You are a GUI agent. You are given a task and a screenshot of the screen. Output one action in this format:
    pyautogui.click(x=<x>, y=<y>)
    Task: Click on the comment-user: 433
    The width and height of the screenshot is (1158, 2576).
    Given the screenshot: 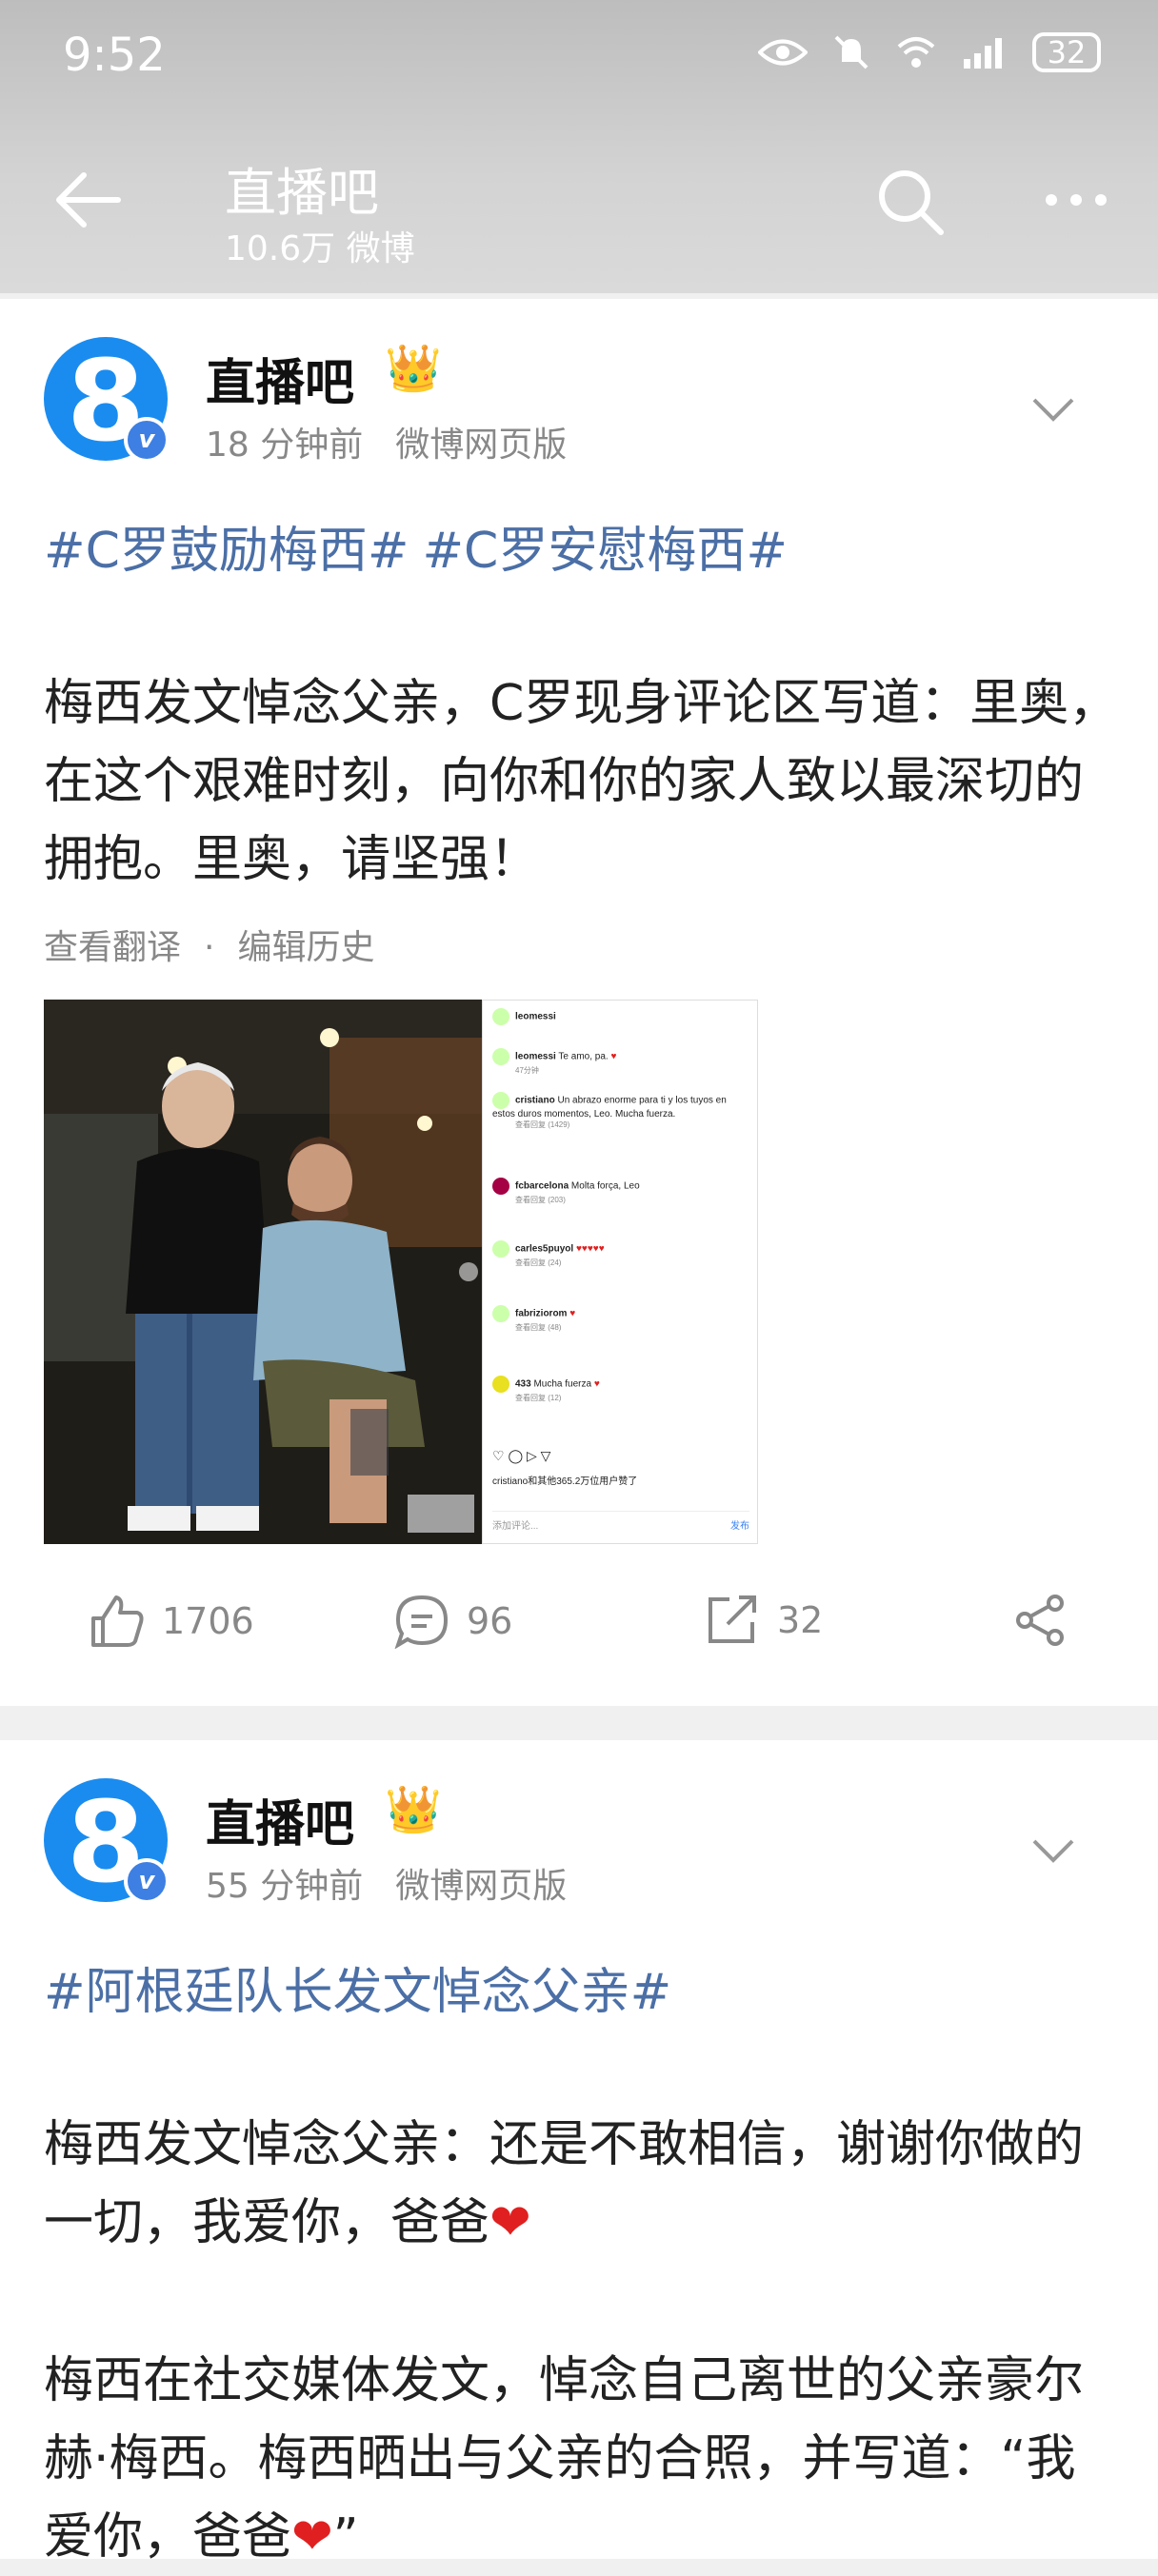 What is the action you would take?
    pyautogui.click(x=523, y=1384)
    